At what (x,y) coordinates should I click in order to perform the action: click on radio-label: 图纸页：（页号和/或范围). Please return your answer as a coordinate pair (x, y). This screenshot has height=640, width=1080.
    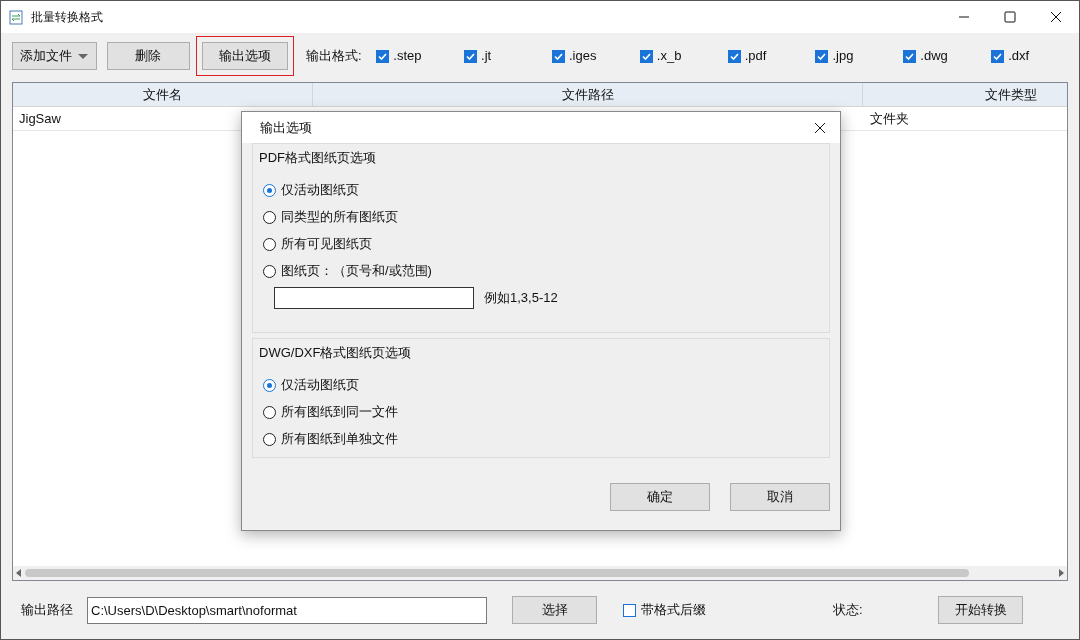
    Looking at the image, I should click on (356, 271).